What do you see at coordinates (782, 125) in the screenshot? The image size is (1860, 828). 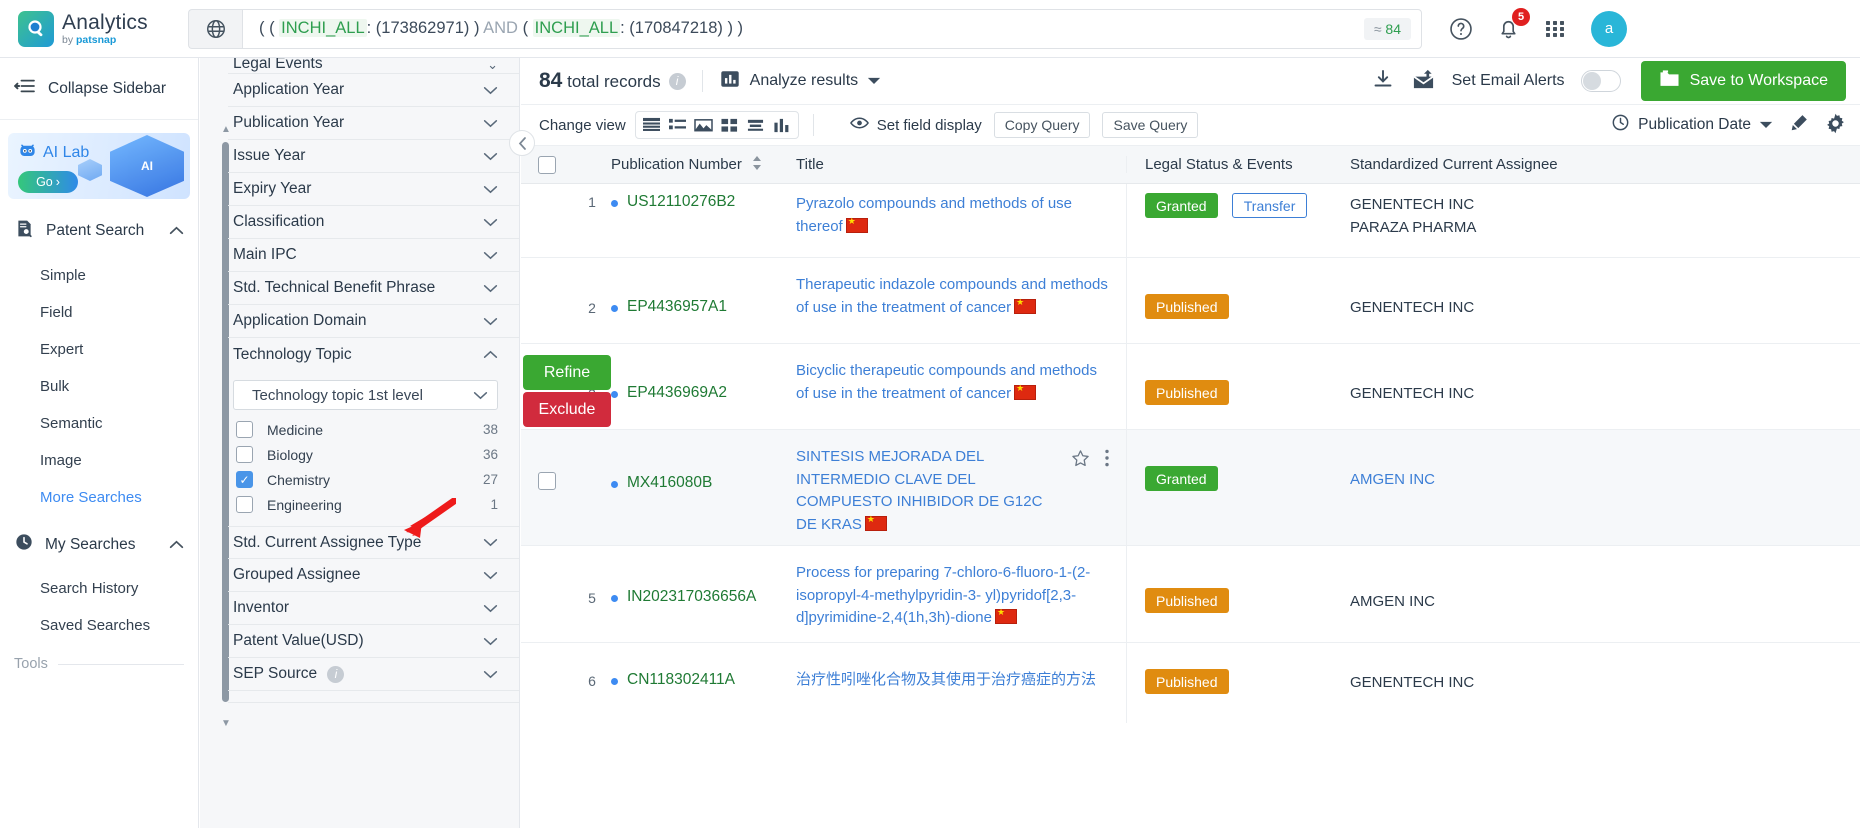 I see `chart-view-icon` at bounding box center [782, 125].